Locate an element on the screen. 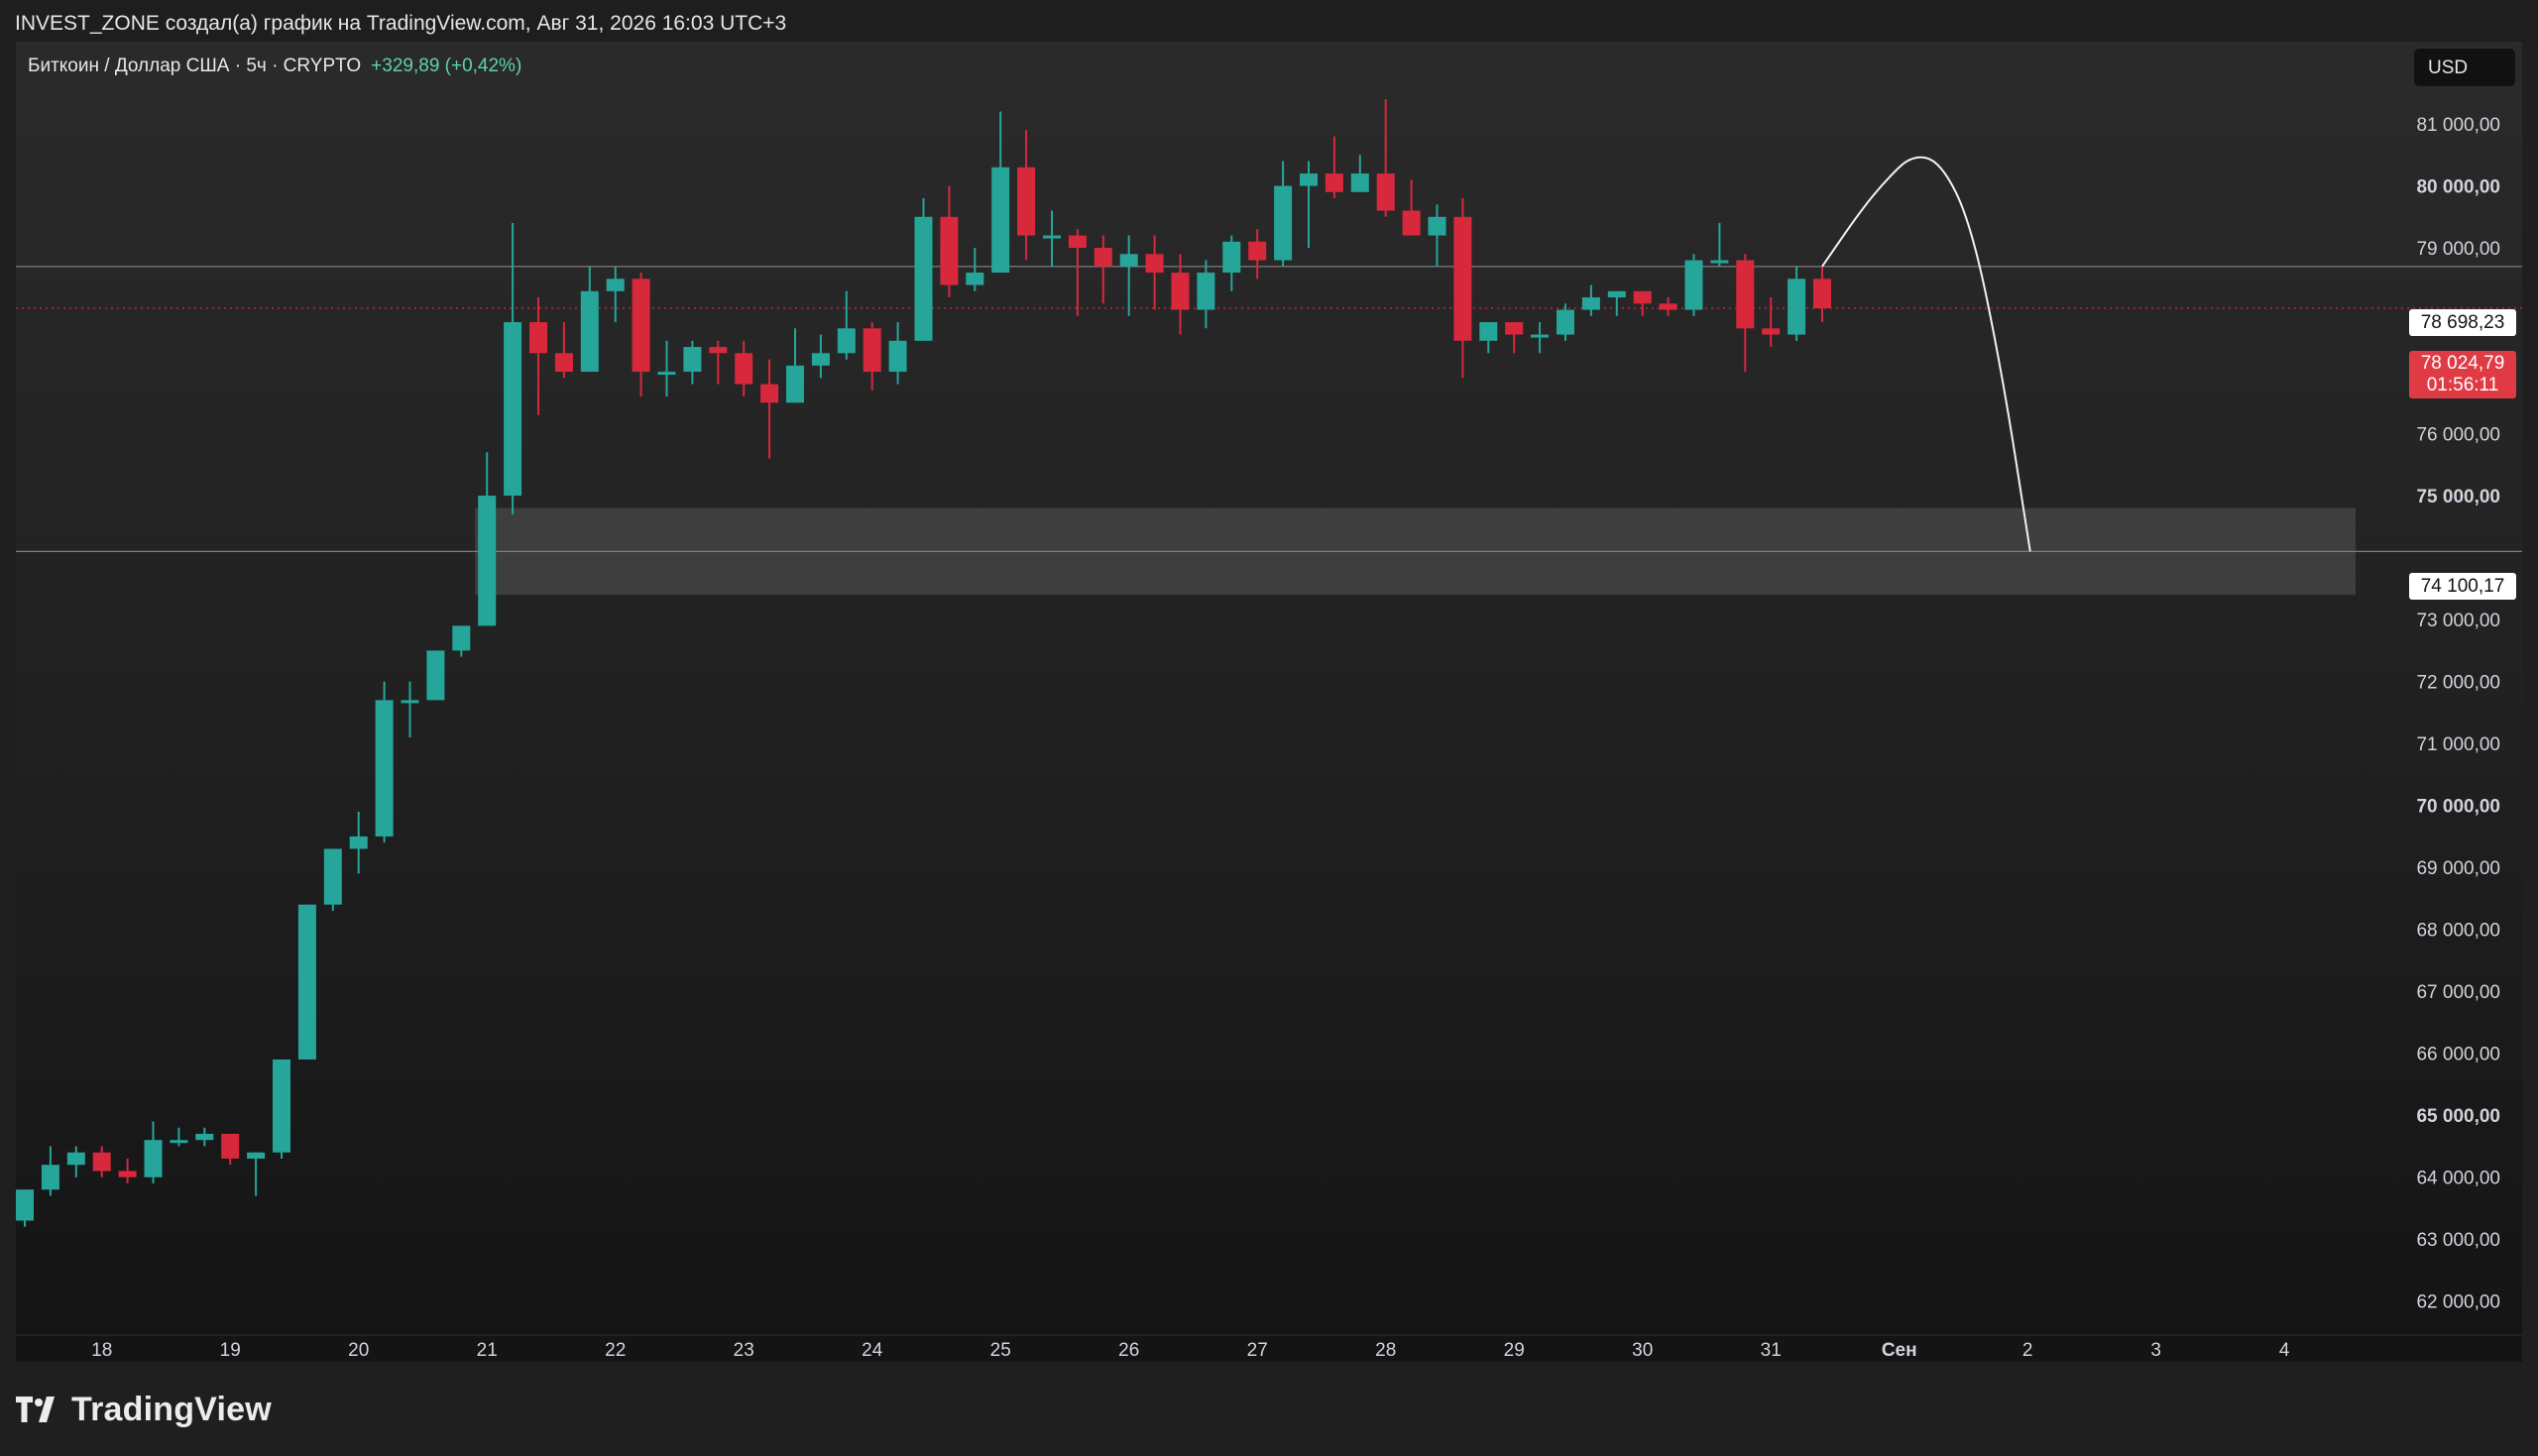  current-price-tag: 78 024,79 01:56:11 is located at coordinates (2462, 374).